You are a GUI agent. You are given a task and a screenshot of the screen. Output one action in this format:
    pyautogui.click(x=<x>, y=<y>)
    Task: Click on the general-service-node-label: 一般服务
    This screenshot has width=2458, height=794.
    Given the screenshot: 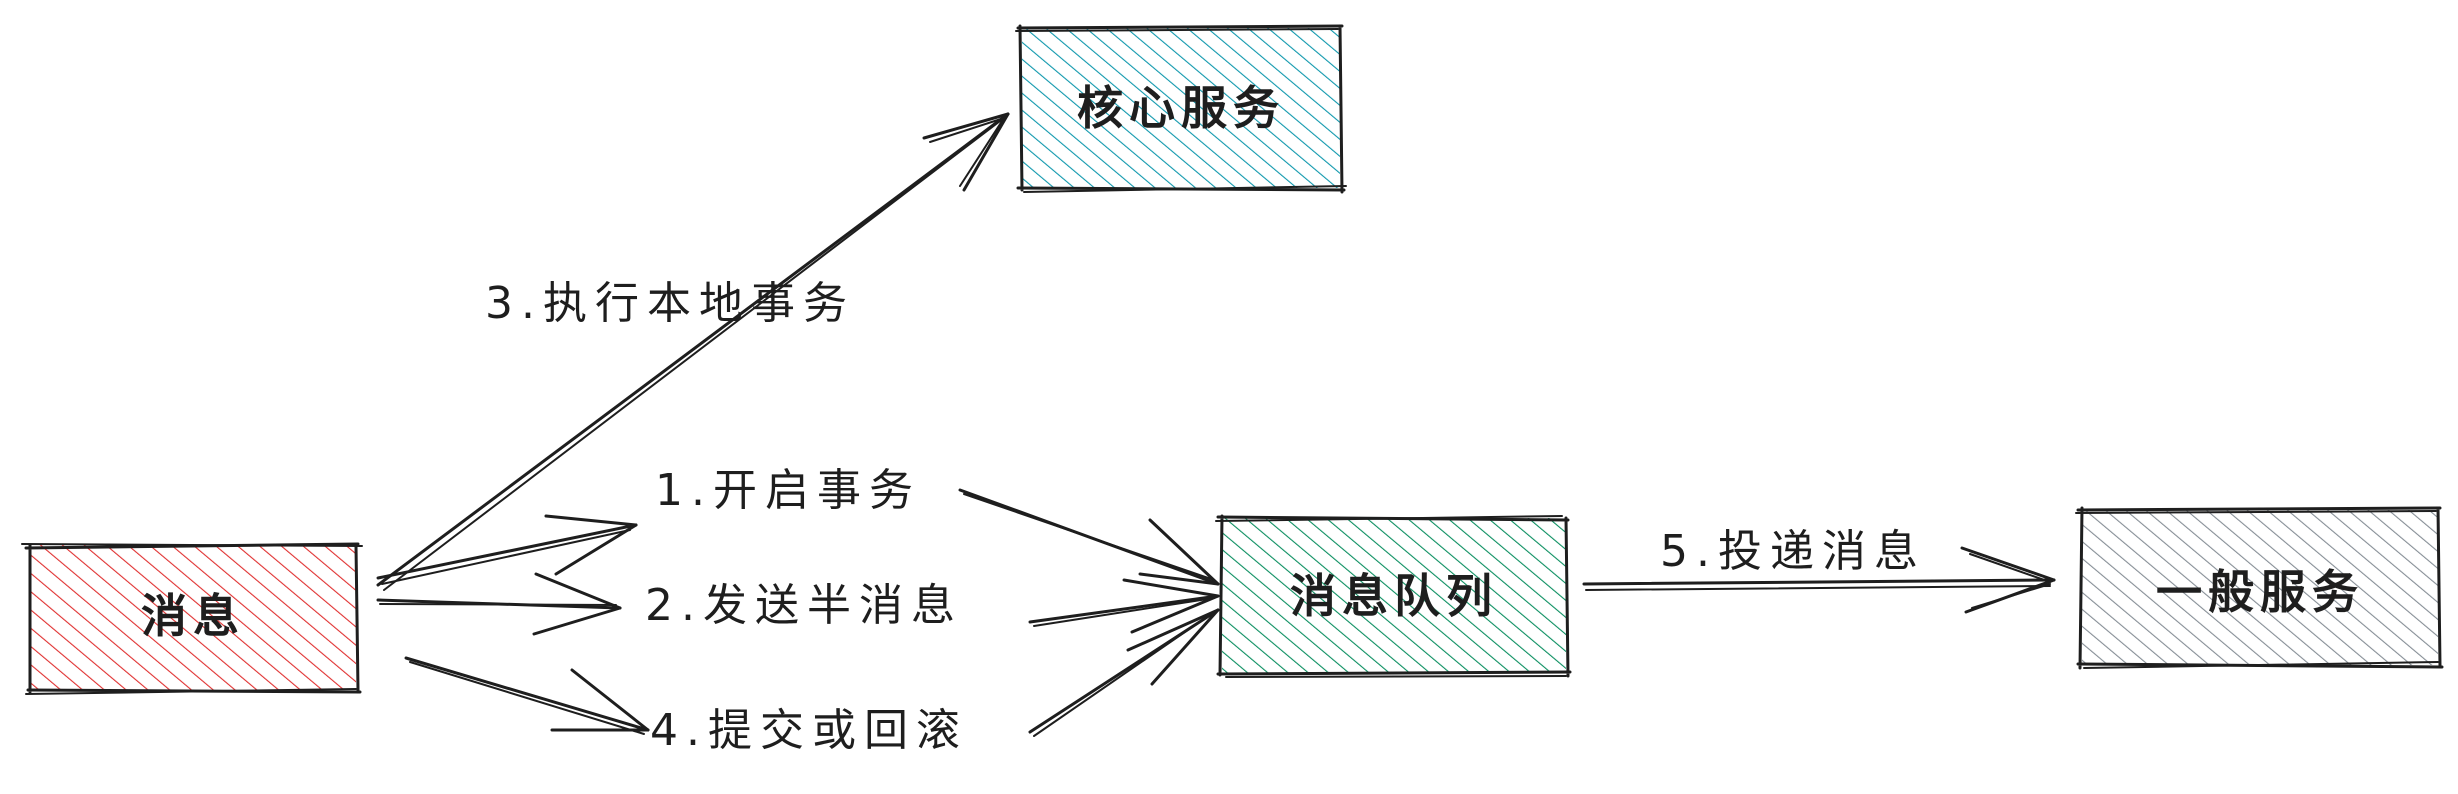 What is the action you would take?
    pyautogui.click(x=2260, y=592)
    